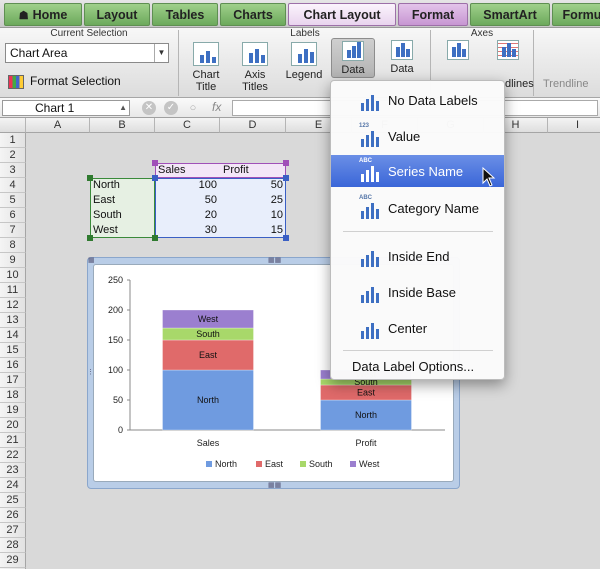 The height and width of the screenshot is (569, 600). Describe the element at coordinates (13, 530) in the screenshot. I see `row-header: 27` at that location.